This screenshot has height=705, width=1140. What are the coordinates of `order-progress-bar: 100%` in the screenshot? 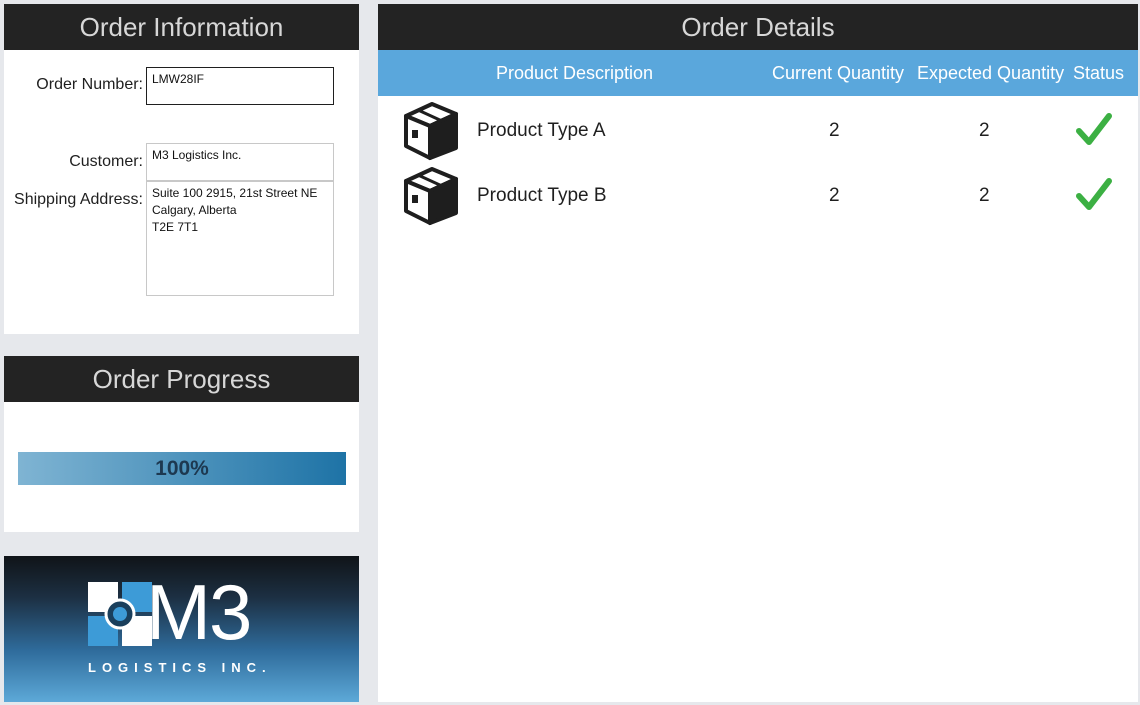 It's located at (182, 468).